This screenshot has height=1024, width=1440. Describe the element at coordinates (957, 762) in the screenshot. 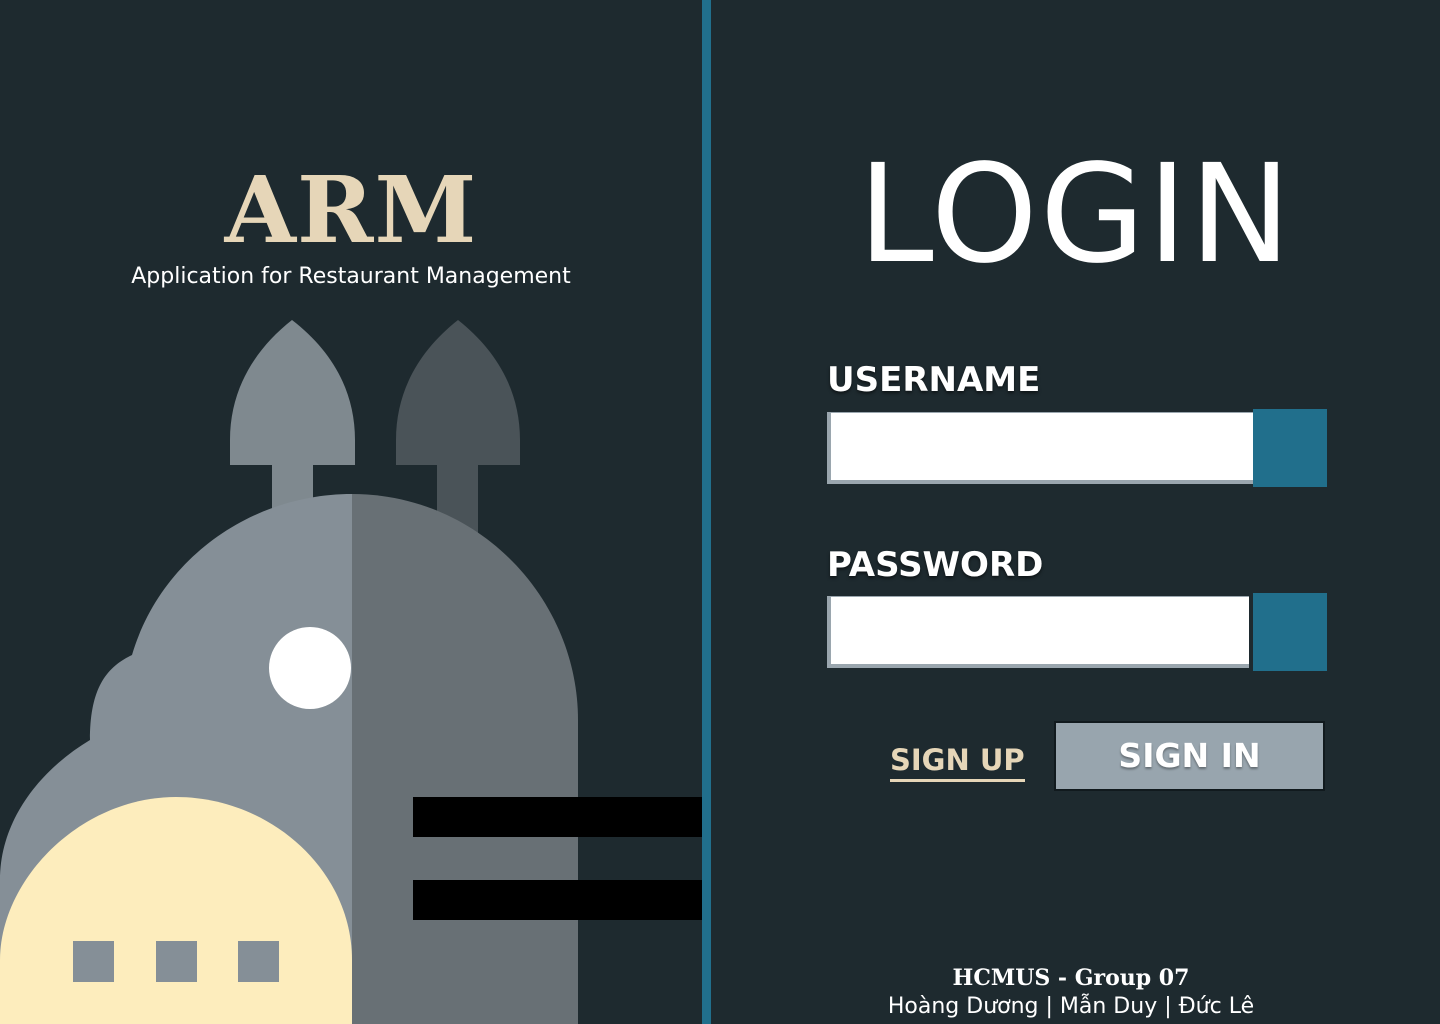

I see `sign-up-link: SIGN UP` at that location.